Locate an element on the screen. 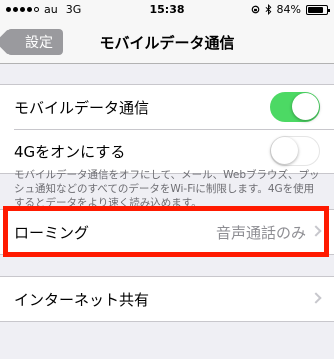  highlight-frame is located at coordinates (166, 231).